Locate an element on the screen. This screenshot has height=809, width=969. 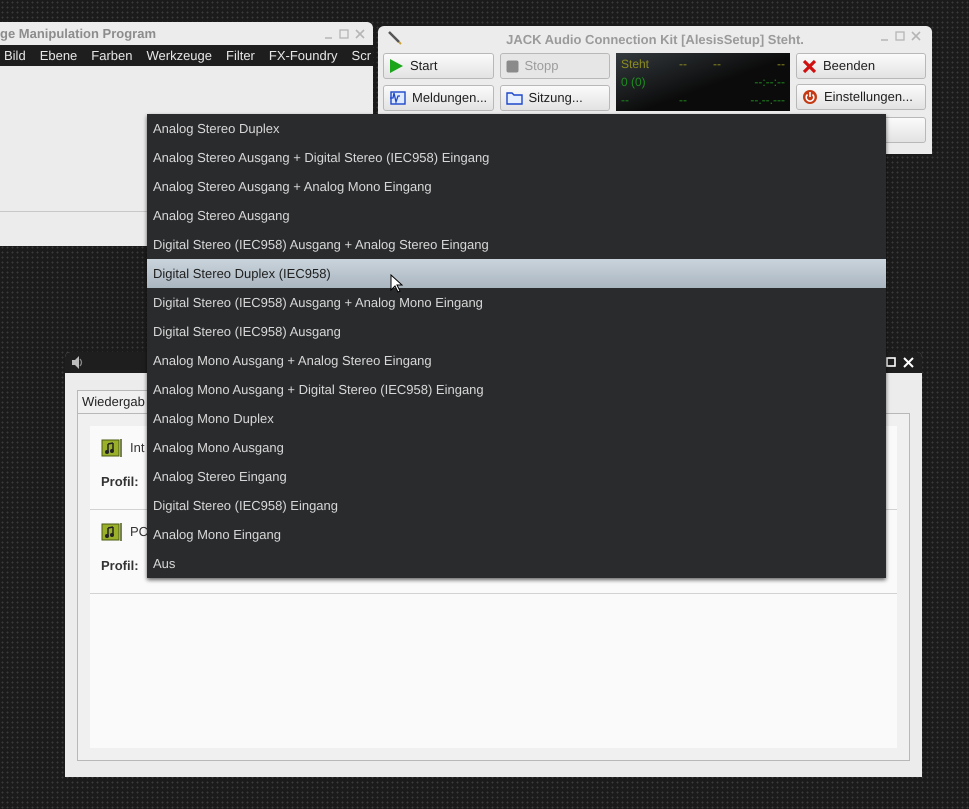
status-text: Steht is located at coordinates (635, 64).